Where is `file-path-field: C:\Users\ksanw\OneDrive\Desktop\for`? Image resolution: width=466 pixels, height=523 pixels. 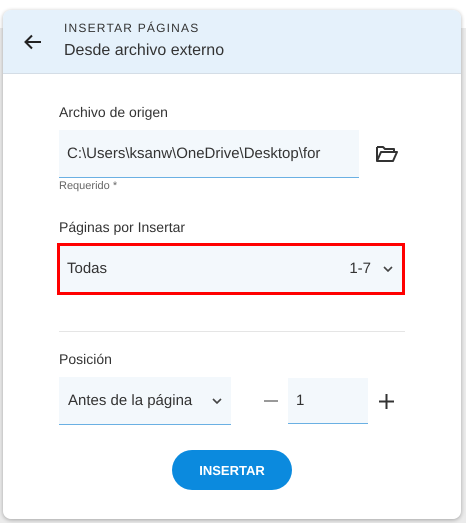 file-path-field: C:\Users\ksanw\OneDrive\Desktop\for is located at coordinates (209, 154).